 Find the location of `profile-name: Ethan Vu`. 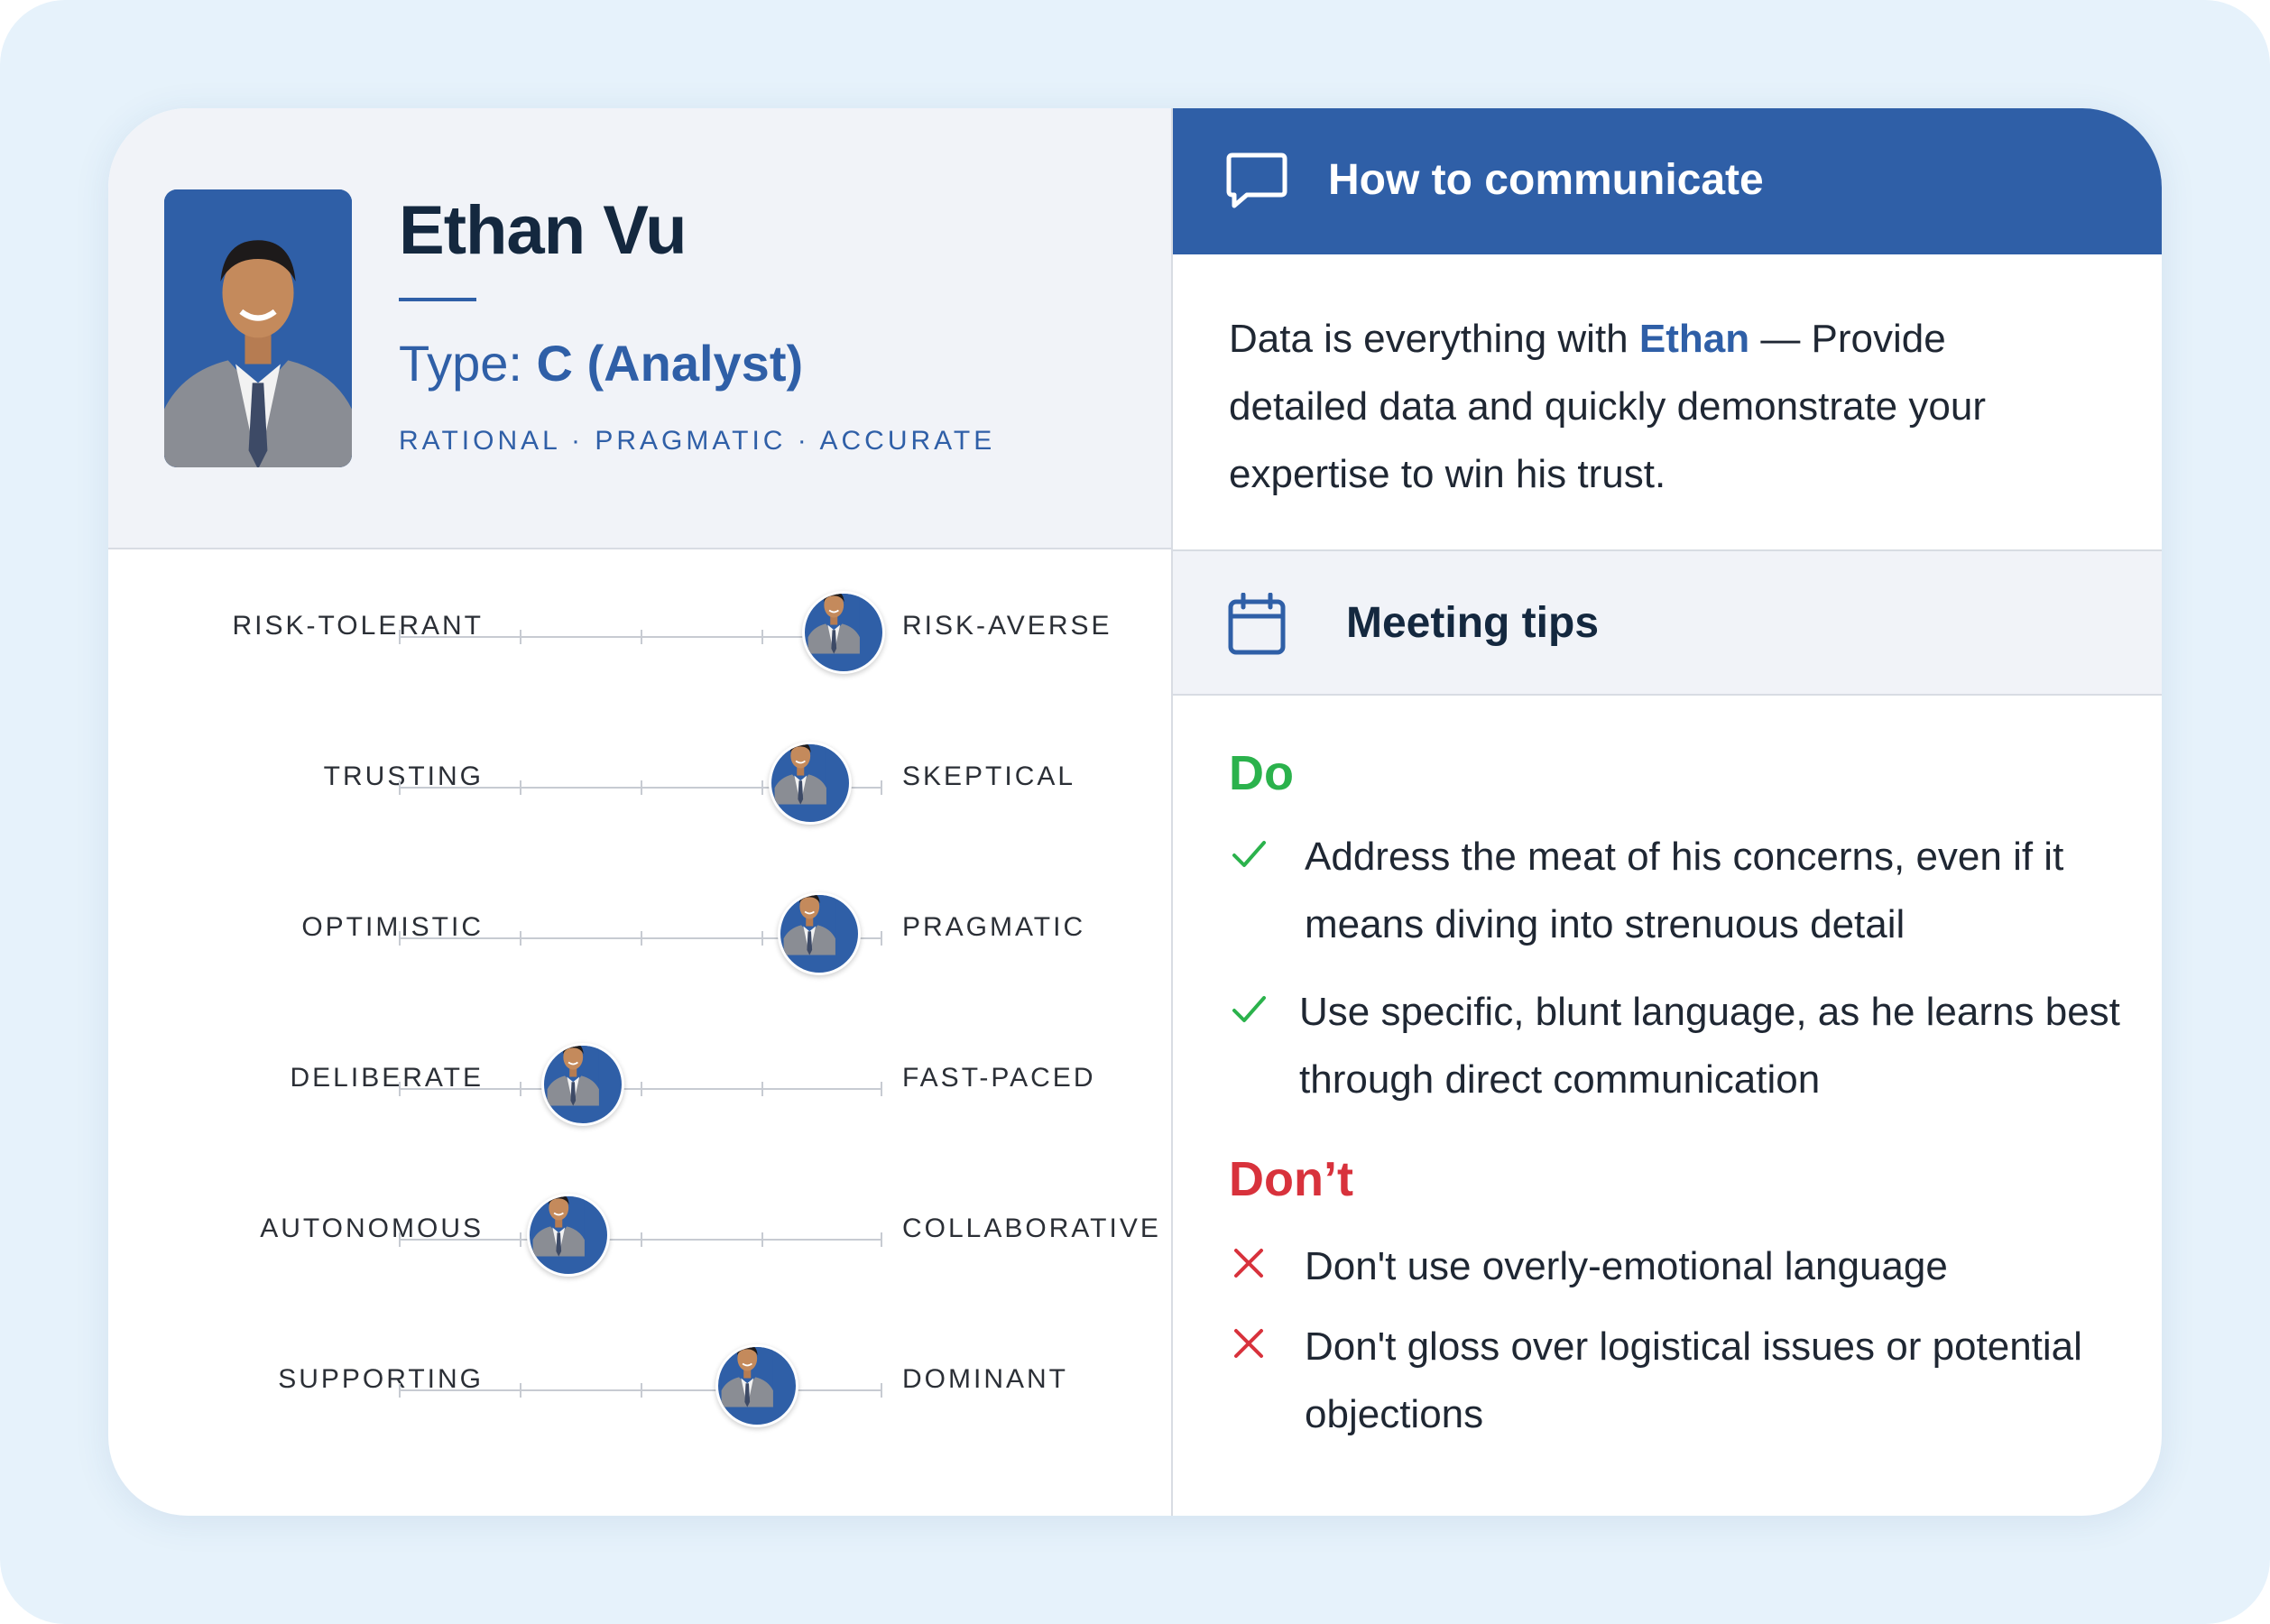

profile-name: Ethan Vu is located at coordinates (543, 231).